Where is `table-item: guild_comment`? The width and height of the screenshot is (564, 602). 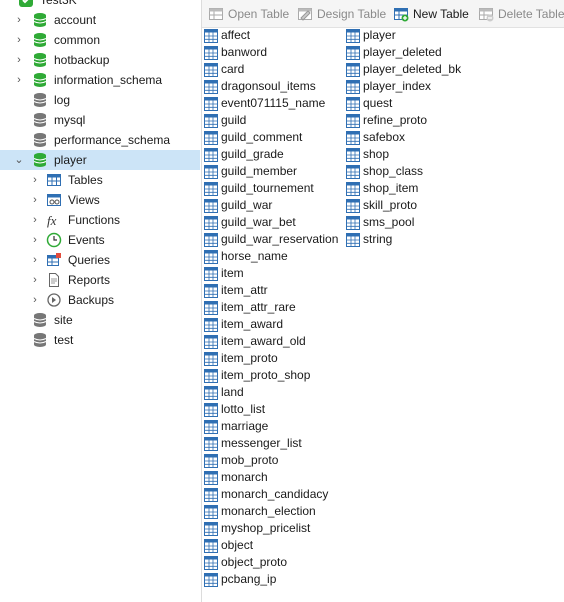
table-item: guild_comment is located at coordinates (271, 137).